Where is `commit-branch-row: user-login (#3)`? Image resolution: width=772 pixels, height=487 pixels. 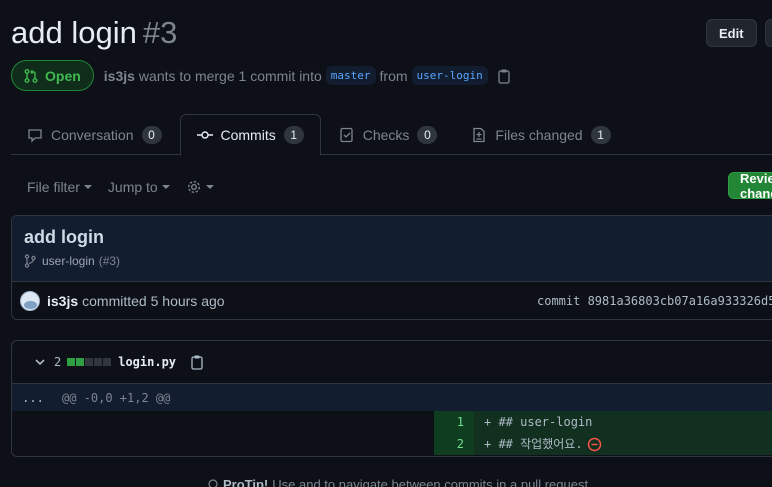
commit-branch-row: user-login (#3) is located at coordinates (398, 261).